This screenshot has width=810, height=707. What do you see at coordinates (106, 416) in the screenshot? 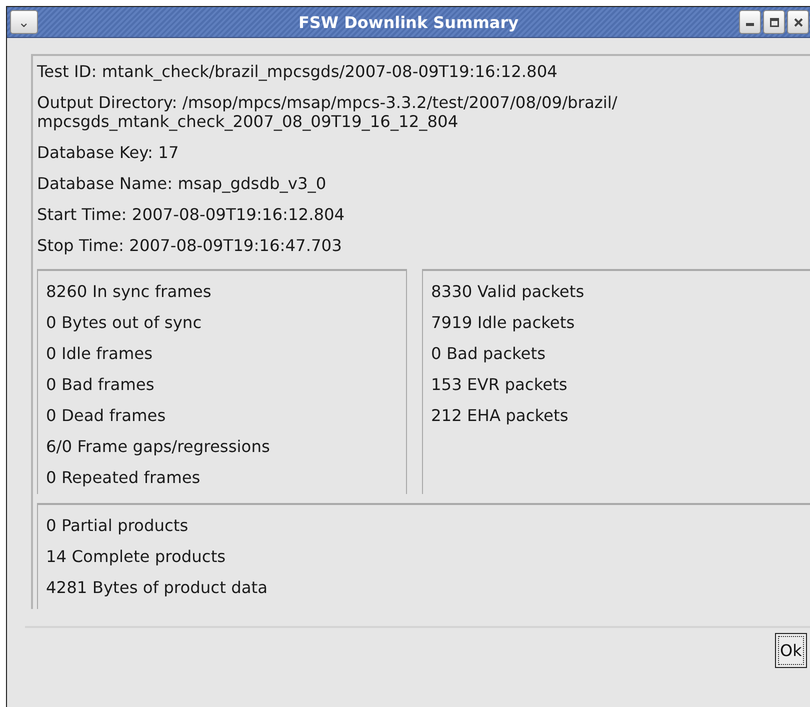
I see `frame-stat: 0 Dead frames` at bounding box center [106, 416].